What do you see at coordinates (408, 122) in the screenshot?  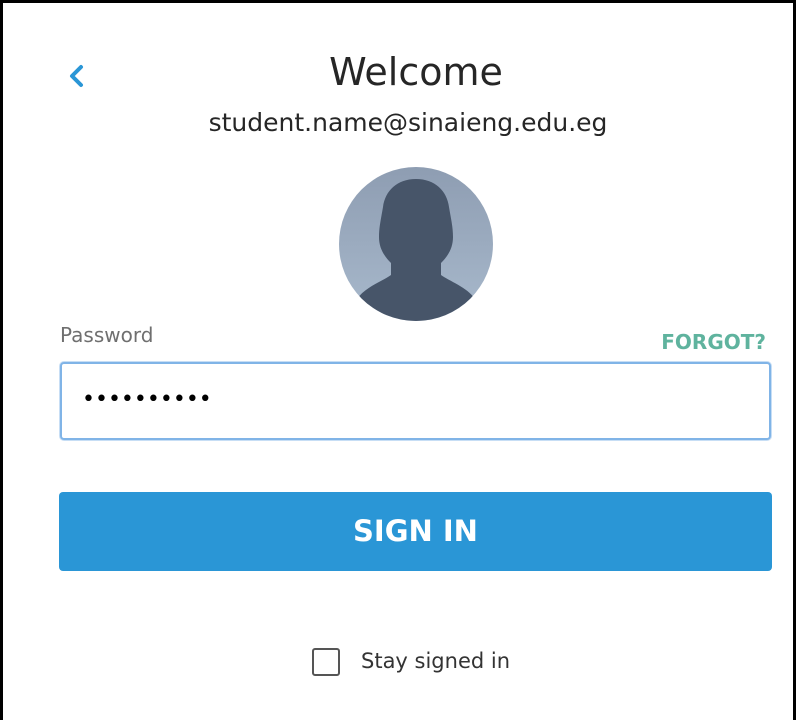 I see `account-email: student.name@sinaieng.edu.eg` at bounding box center [408, 122].